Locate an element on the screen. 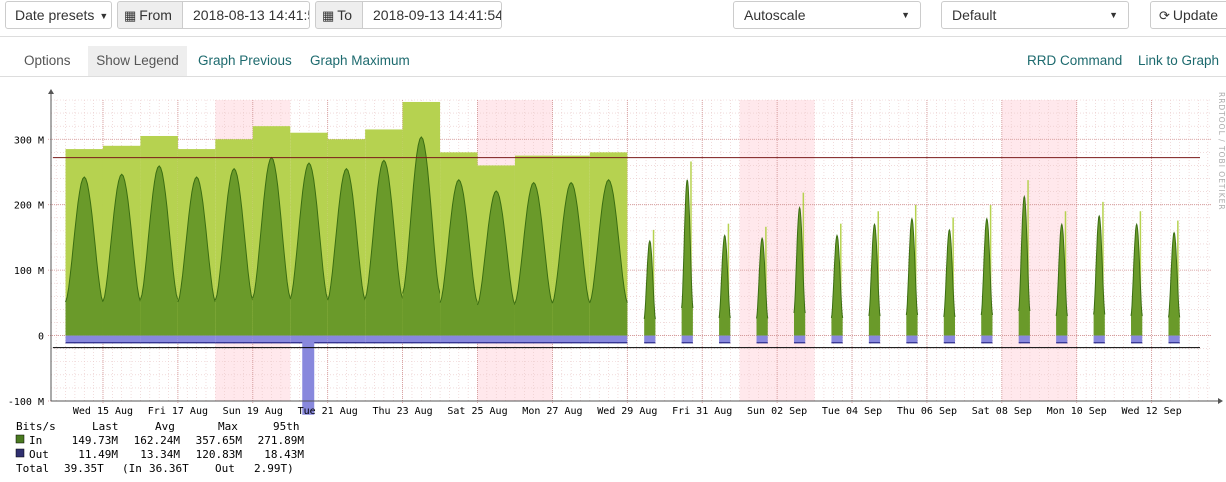 Image resolution: width=1226 pixels, height=482 pixels. update-button: ⟳ Update is located at coordinates (1188, 15).